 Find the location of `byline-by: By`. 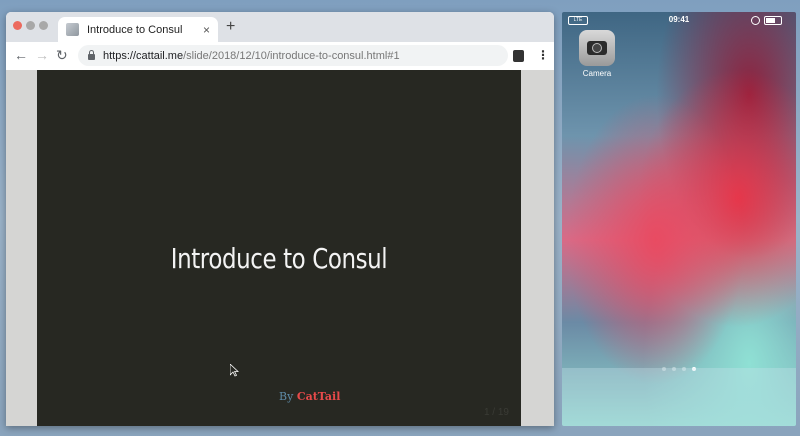

byline-by: By is located at coordinates (286, 396).